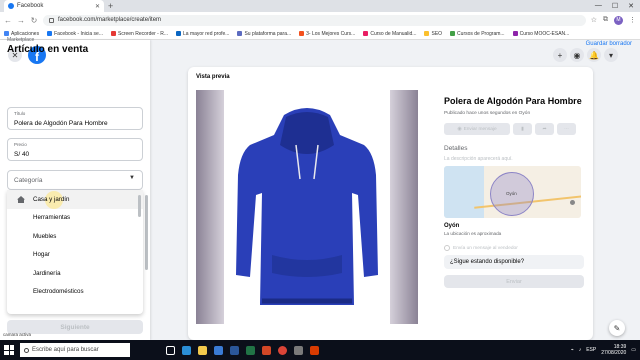 The width and height of the screenshot is (640, 360). I want to click on volume-icon: ♪, so click(580, 350).